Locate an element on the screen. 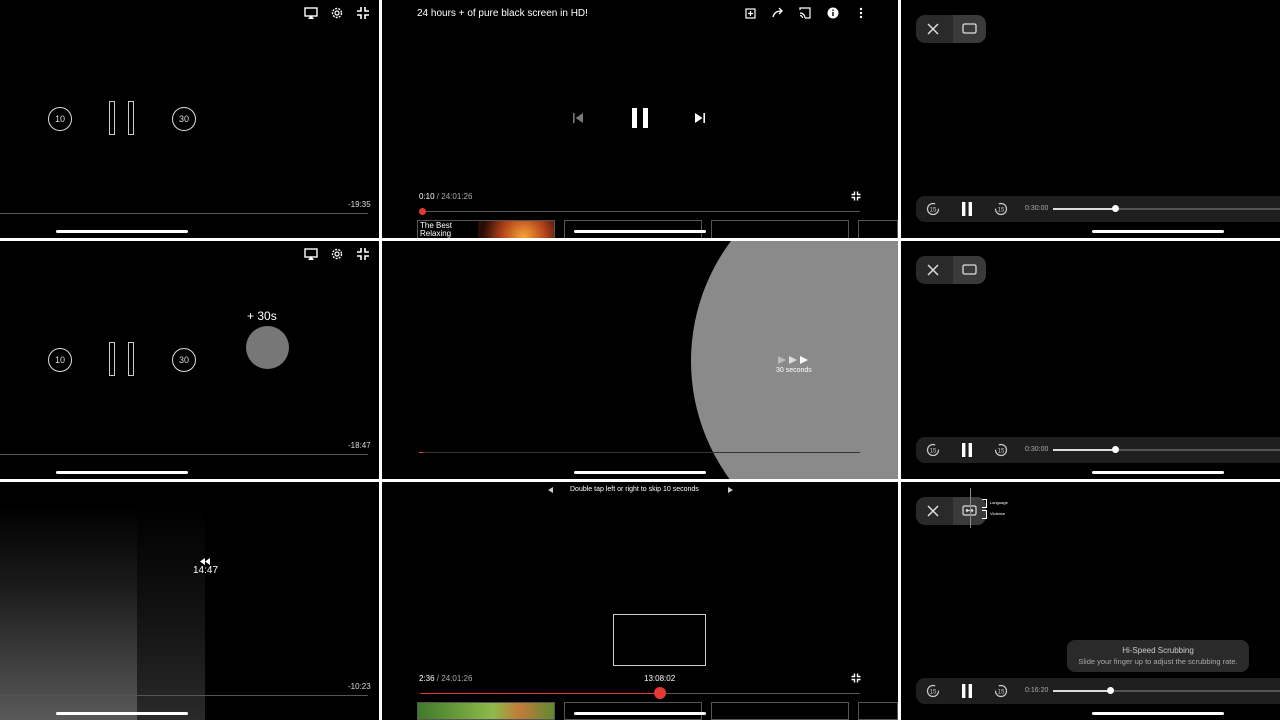 This screenshot has height=720, width=1280. youtube-panel-2: 30 seconds is located at coordinates (640, 360).